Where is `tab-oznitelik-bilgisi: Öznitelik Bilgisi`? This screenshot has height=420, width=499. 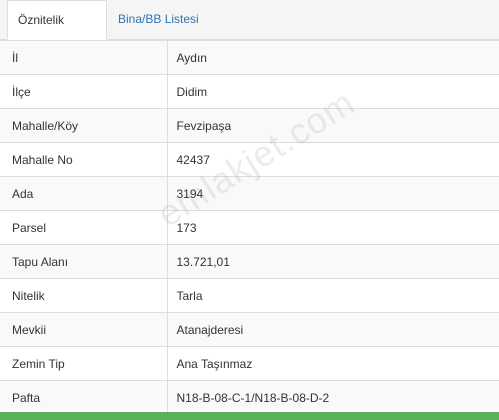 tab-oznitelik-bilgisi: Öznitelik Bilgisi is located at coordinates (57, 32).